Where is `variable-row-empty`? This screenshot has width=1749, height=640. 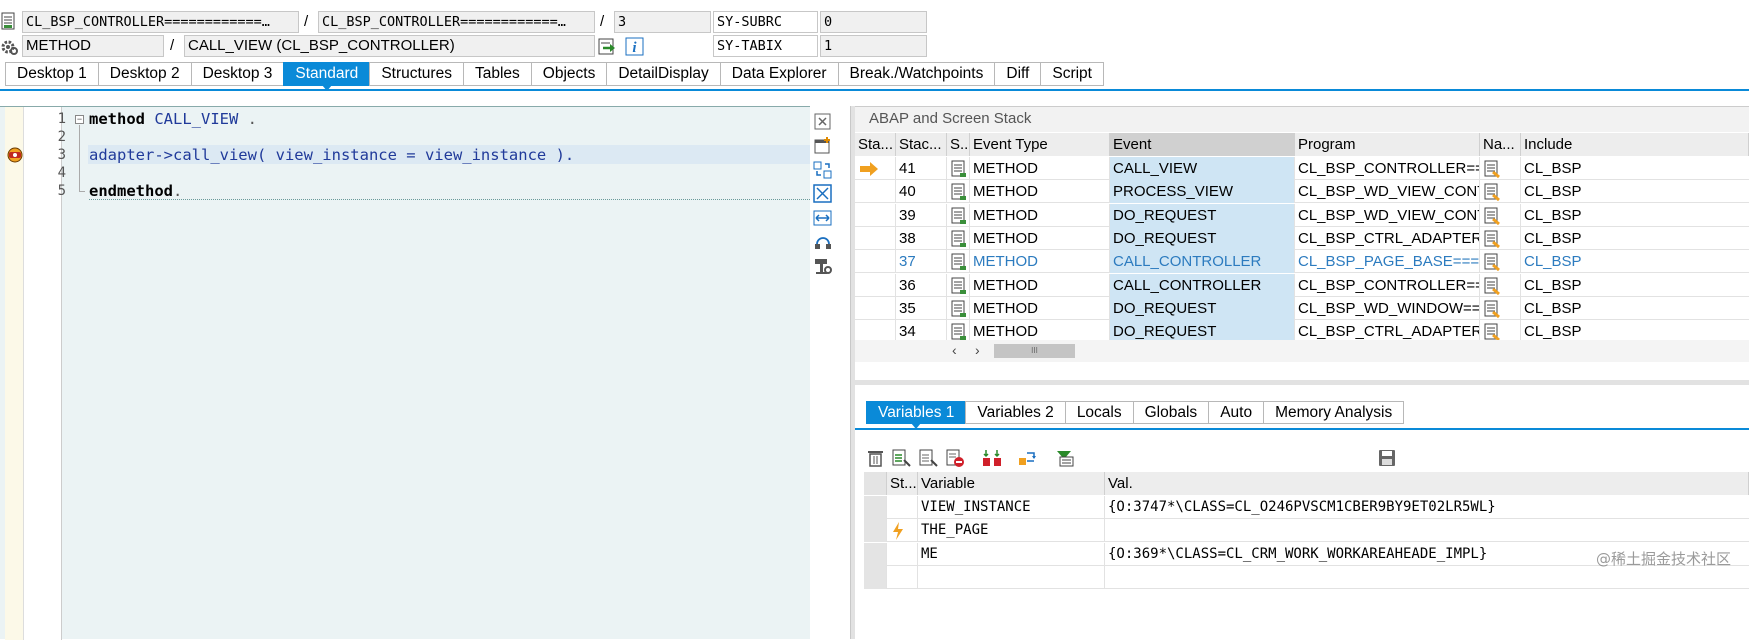 variable-row-empty is located at coordinates (1306, 577).